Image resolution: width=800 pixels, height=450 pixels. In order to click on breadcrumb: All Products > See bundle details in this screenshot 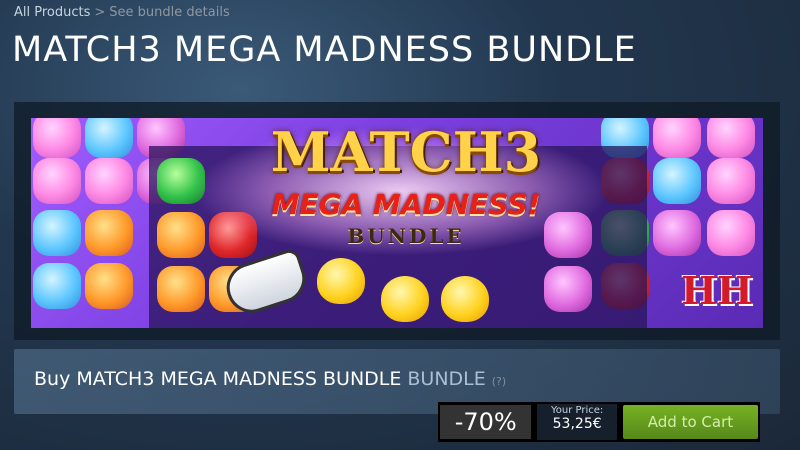, I will do `click(122, 12)`.